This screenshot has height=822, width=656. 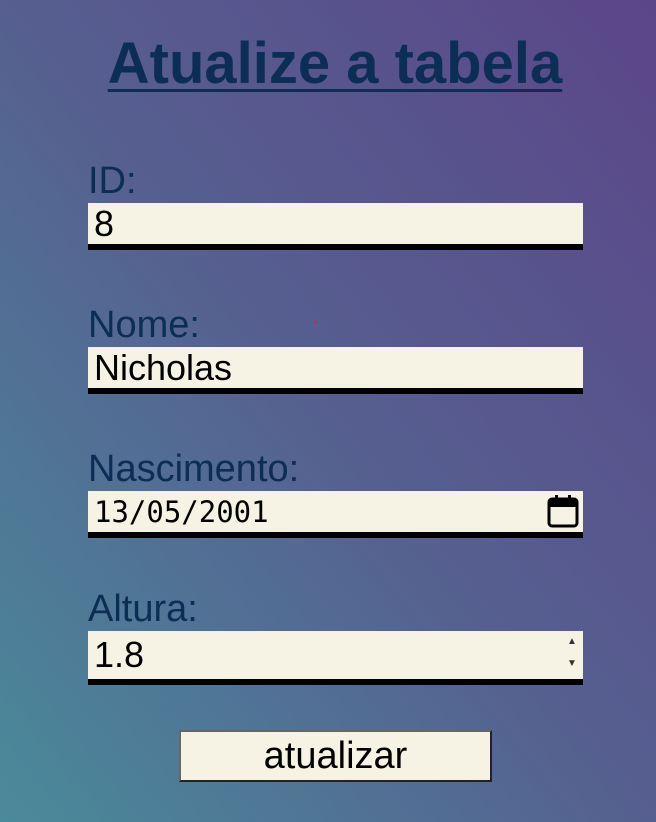 What do you see at coordinates (572, 664) in the screenshot?
I see `spinner-down-icon: ▼` at bounding box center [572, 664].